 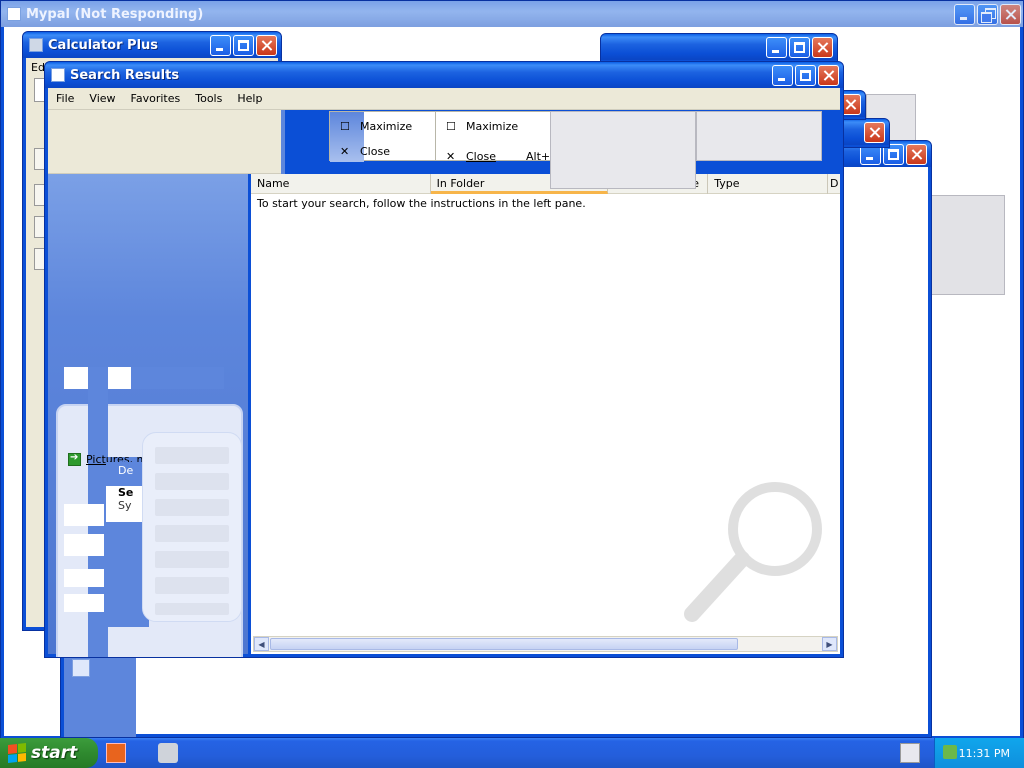 I want to click on taskbar: start 11:31 PM, so click(x=512, y=753).